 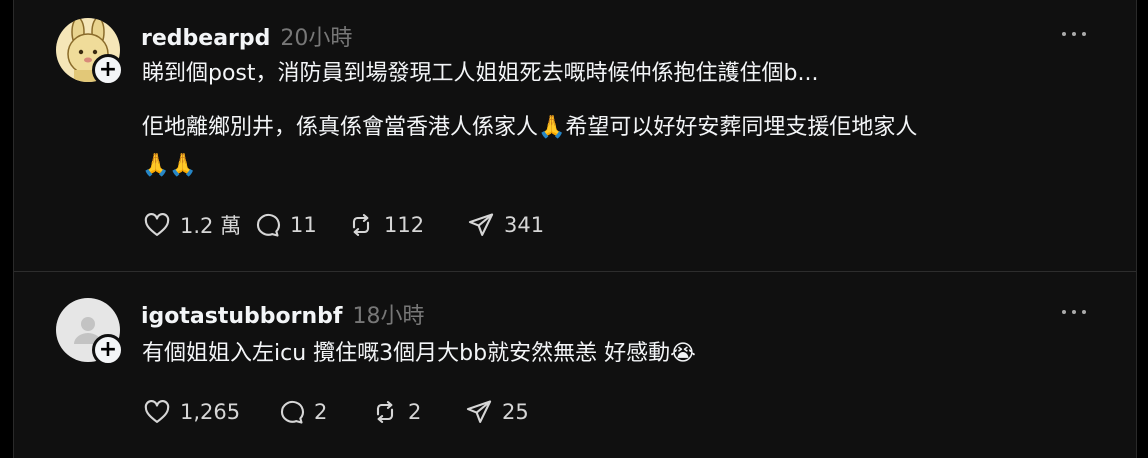 What do you see at coordinates (205, 38) in the screenshot?
I see `username: redbearpd` at bounding box center [205, 38].